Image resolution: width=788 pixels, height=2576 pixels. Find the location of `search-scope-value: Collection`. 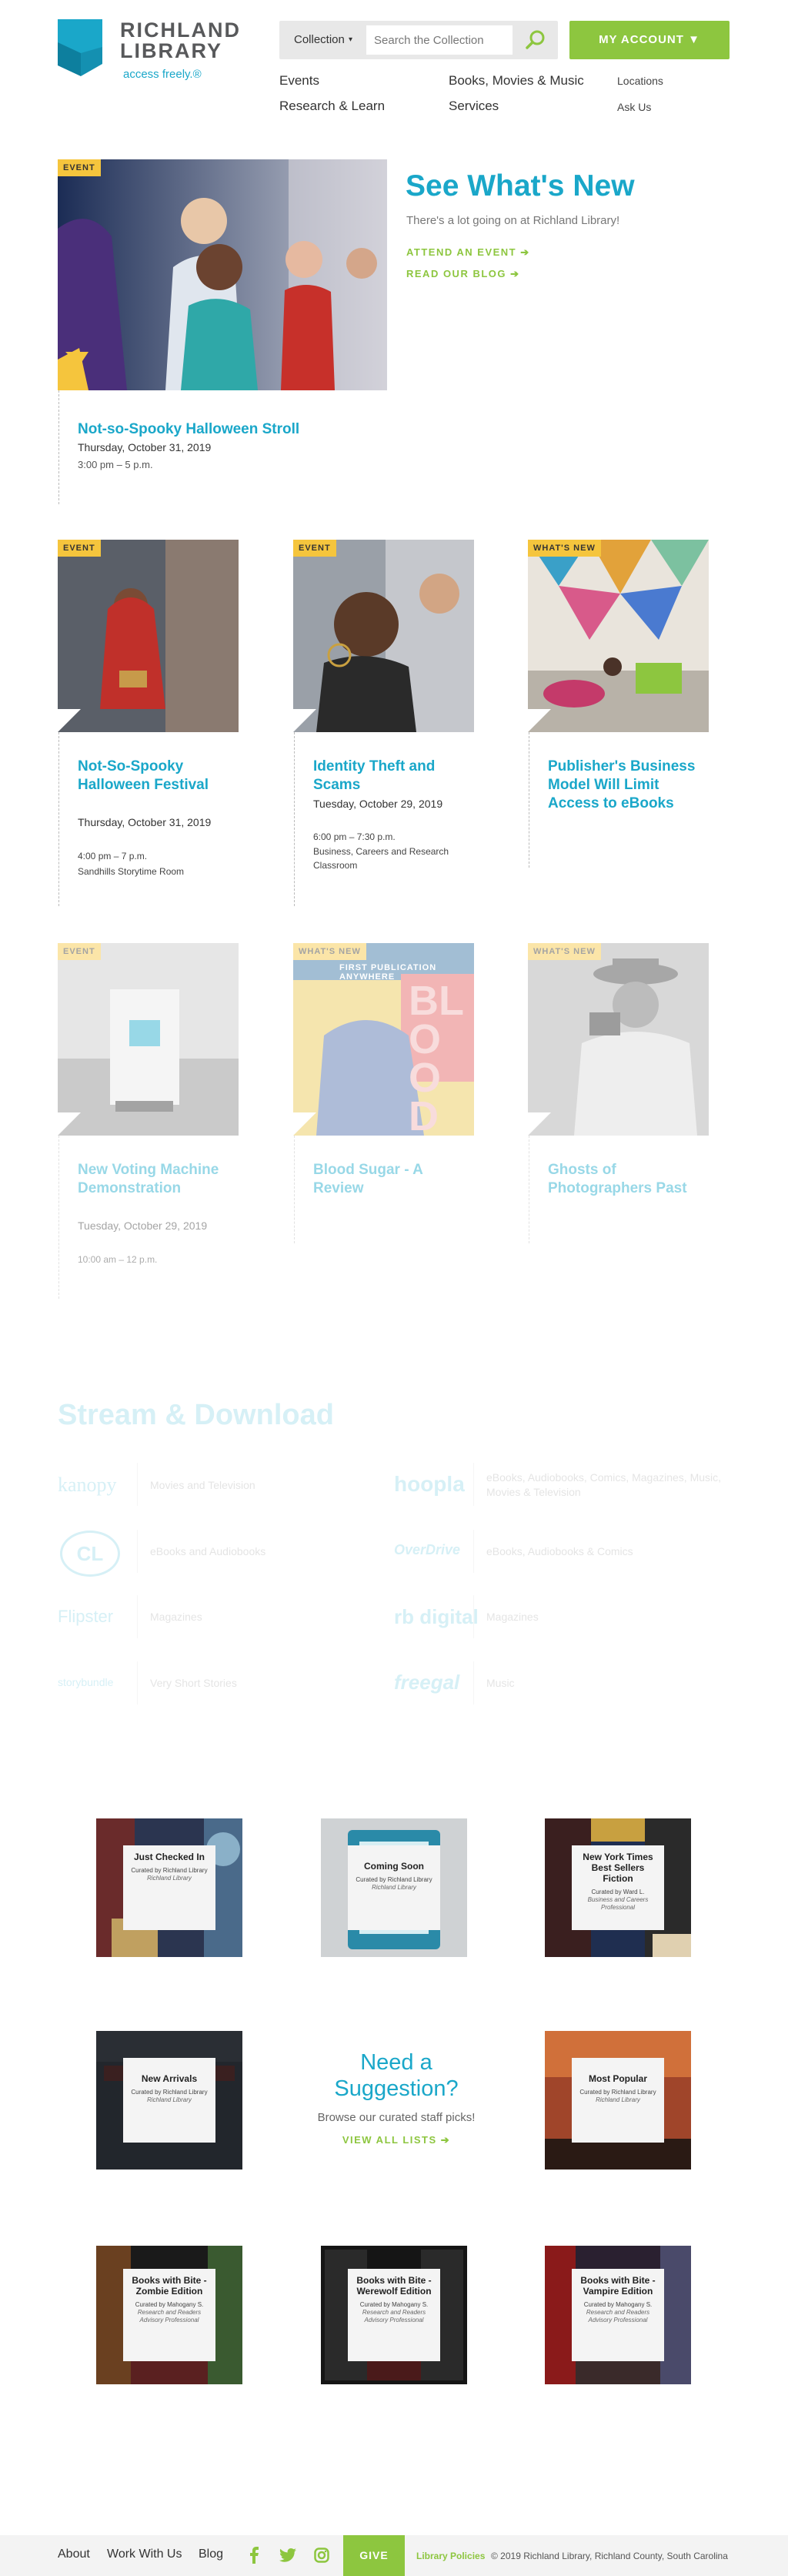

search-scope-value: Collection is located at coordinates (319, 40).